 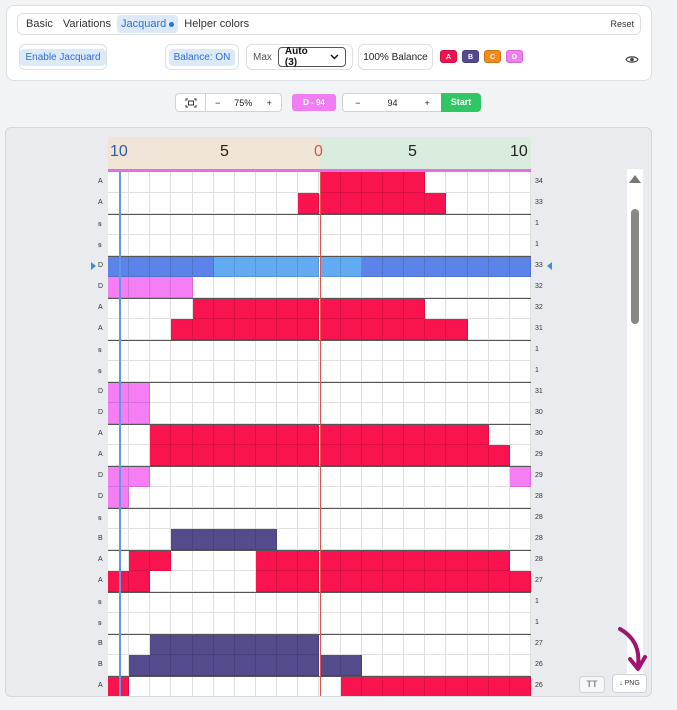 What do you see at coordinates (635, 179) in the screenshot?
I see `scroll-up-icon` at bounding box center [635, 179].